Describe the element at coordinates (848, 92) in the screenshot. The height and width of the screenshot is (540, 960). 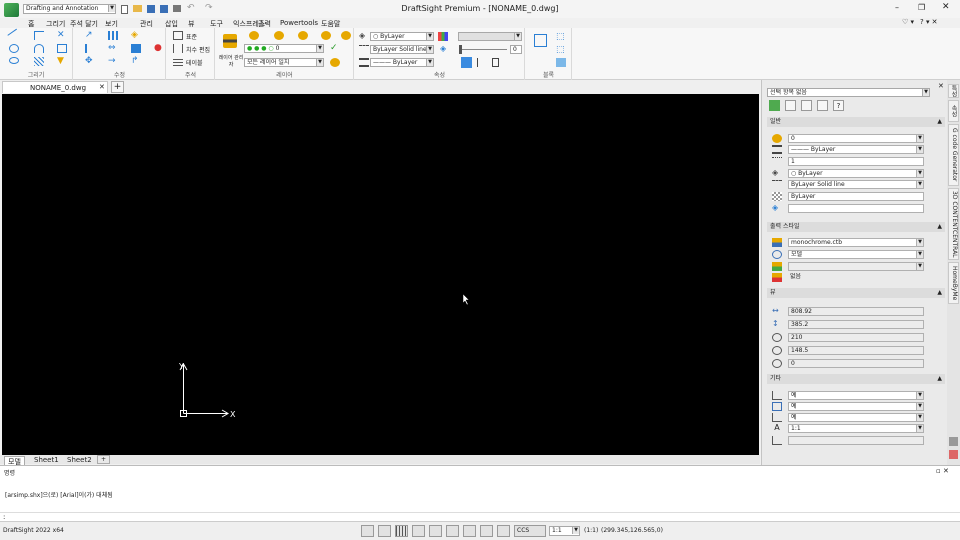
I see `selection-select: 선택 항목 없음 ▼` at that location.